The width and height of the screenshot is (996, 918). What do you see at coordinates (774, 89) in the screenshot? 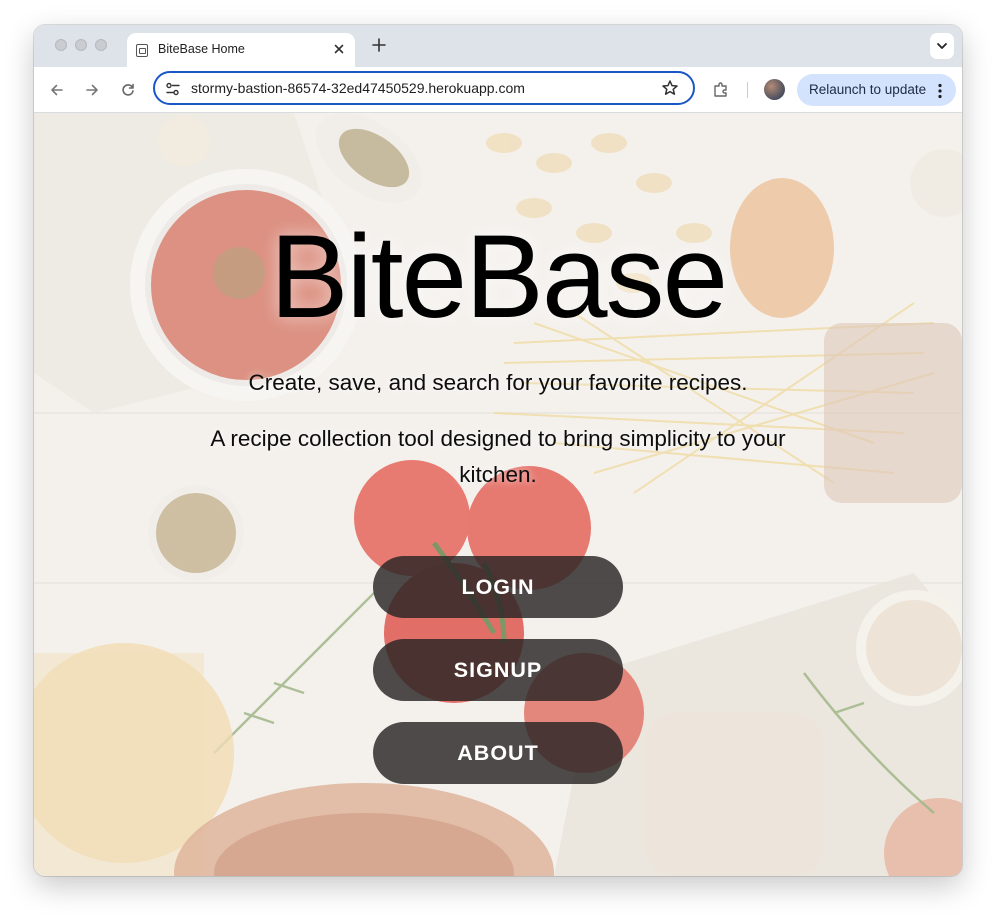
I see `profile-avatar` at bounding box center [774, 89].